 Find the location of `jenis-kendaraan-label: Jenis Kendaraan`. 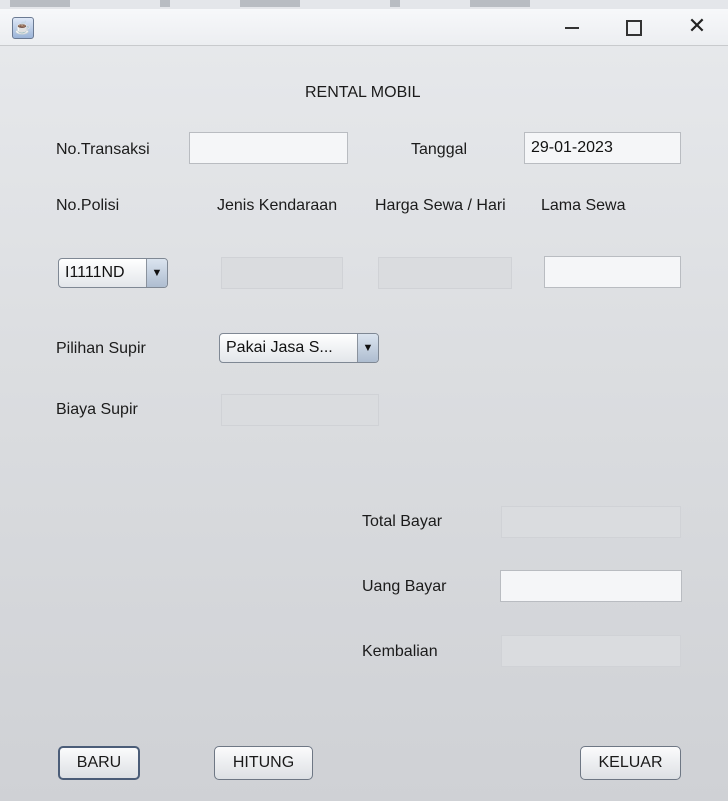

jenis-kendaraan-label: Jenis Kendaraan is located at coordinates (277, 205).